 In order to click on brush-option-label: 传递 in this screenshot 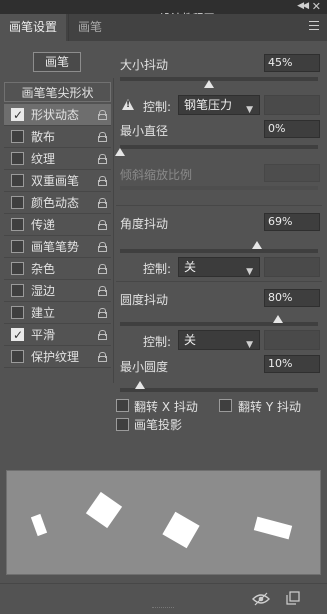, I will do `click(43, 225)`.